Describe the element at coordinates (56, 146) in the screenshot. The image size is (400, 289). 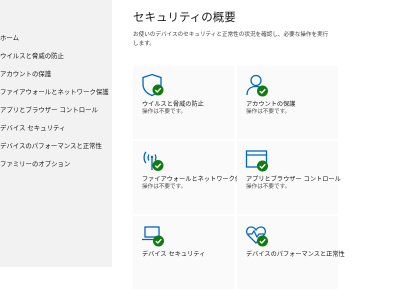
I see `sidebar-item-device-performance: デバイスのパフォーマンスと正常性` at that location.